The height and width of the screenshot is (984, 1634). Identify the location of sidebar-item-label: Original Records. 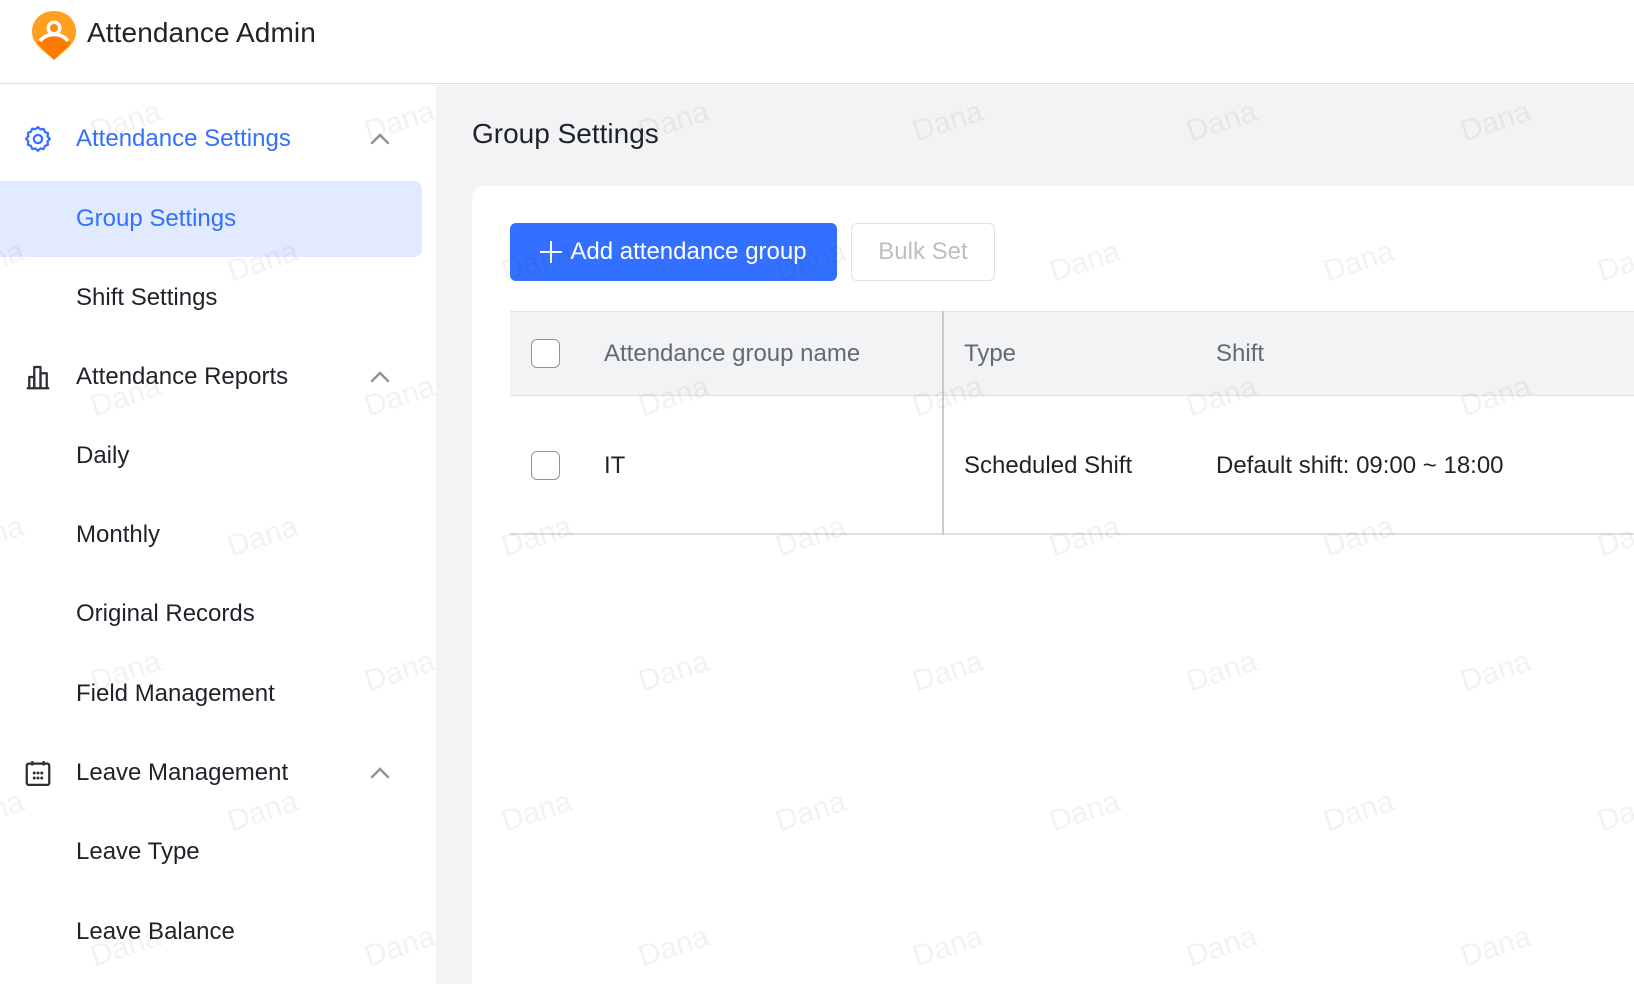
(165, 613).